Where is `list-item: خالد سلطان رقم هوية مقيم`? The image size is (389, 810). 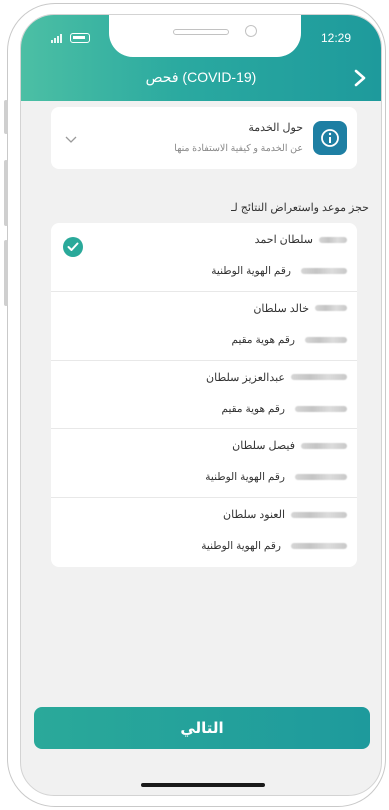
list-item: خالد سلطان رقم هوية مقيم is located at coordinates (204, 326).